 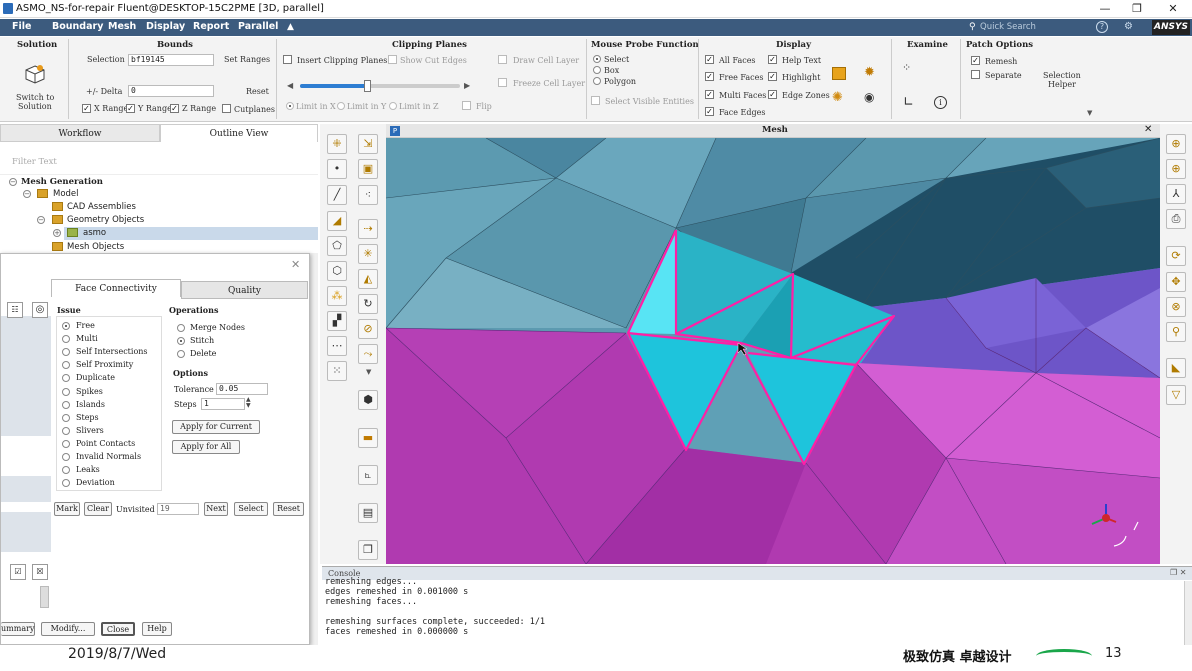 I want to click on summary-button: ummary, so click(x=18, y=629).